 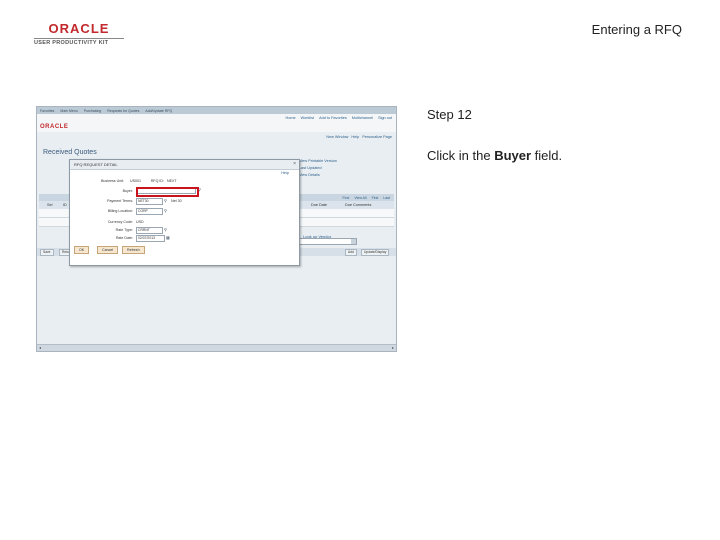 What do you see at coordinates (176, 201) in the screenshot?
I see `payment-terms-description: Net 30` at bounding box center [176, 201].